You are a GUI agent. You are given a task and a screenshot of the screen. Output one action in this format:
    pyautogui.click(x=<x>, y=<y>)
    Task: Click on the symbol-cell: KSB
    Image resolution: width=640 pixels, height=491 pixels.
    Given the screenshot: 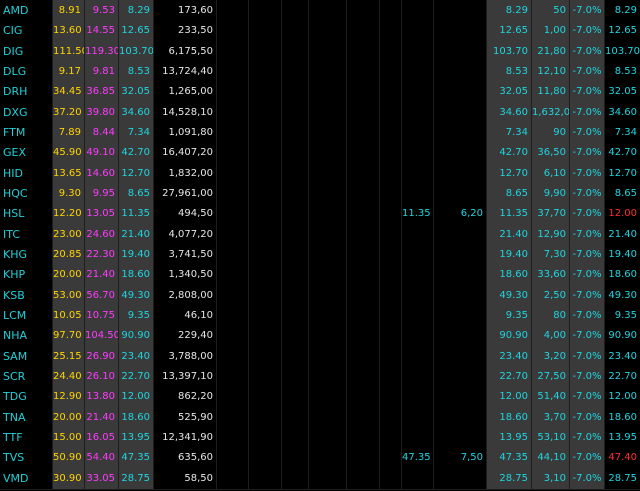 What is the action you would take?
    pyautogui.click(x=26, y=295)
    